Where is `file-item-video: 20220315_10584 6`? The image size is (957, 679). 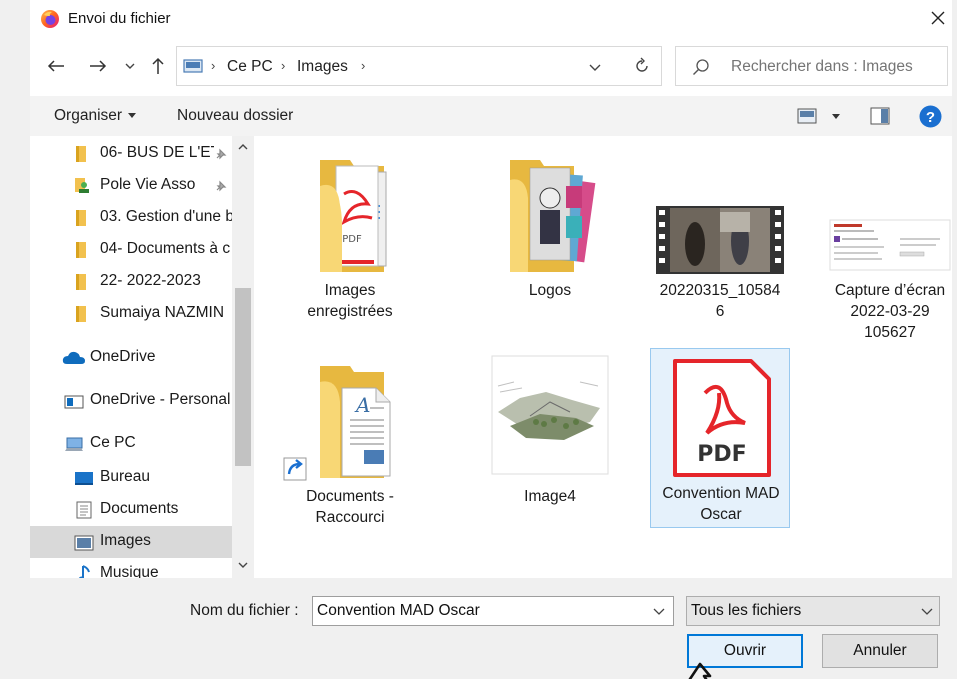 file-item-video: 20220315_10584 6 is located at coordinates (720, 241).